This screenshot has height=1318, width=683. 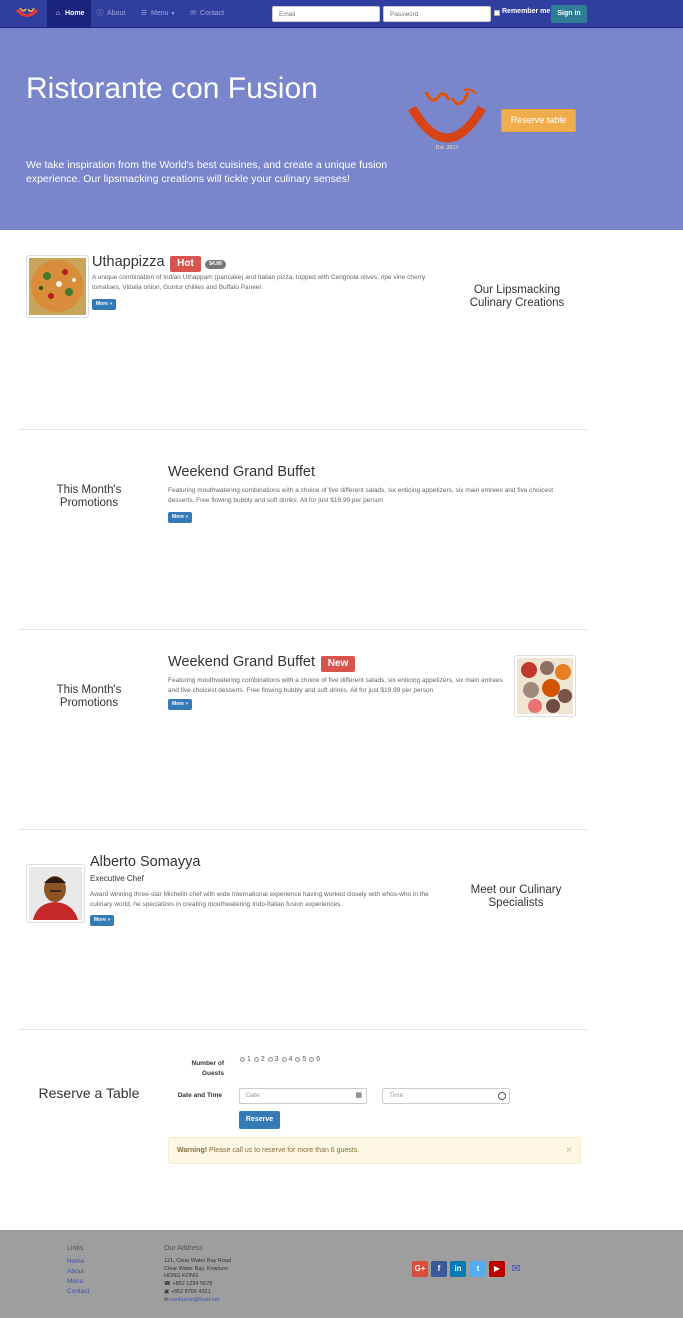 I want to click on guests-label: Number of Guests, so click(x=208, y=1068).